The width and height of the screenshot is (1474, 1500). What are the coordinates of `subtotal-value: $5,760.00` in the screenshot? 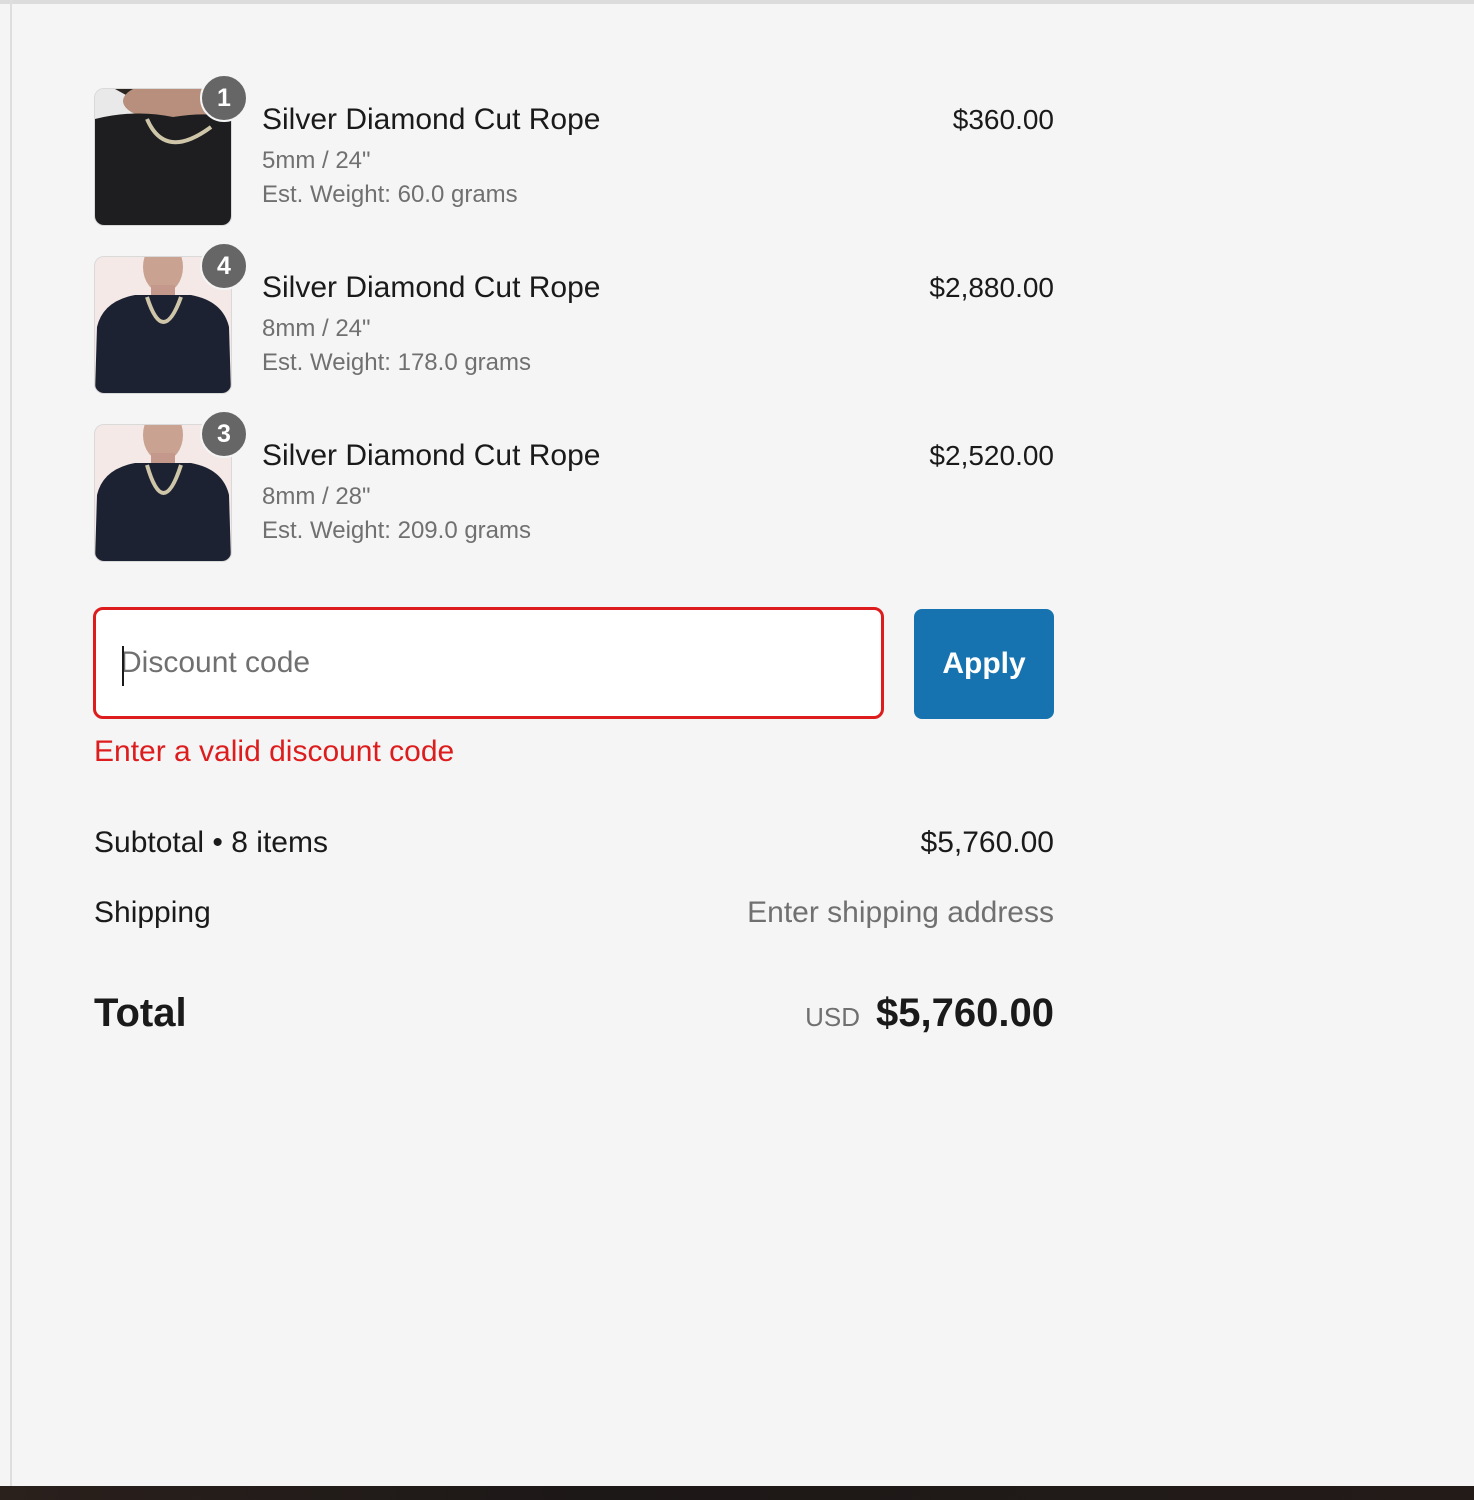 It's located at (987, 842).